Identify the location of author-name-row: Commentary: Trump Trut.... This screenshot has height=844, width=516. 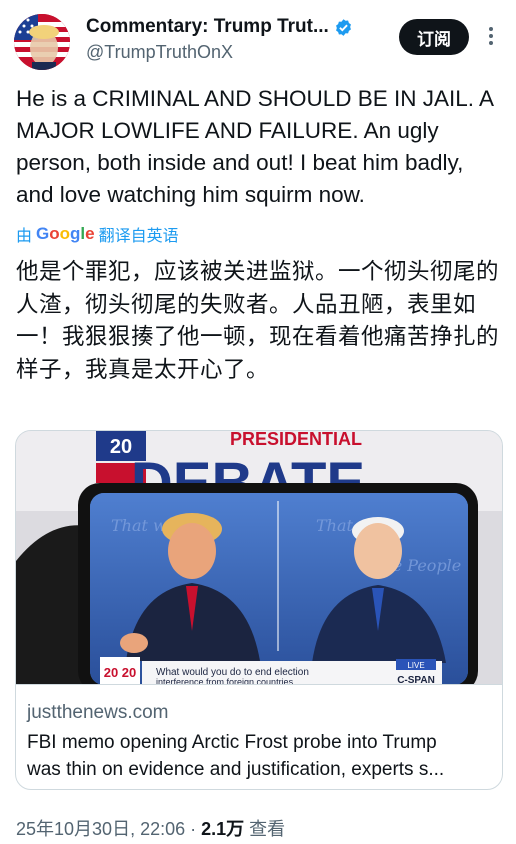
(219, 27).